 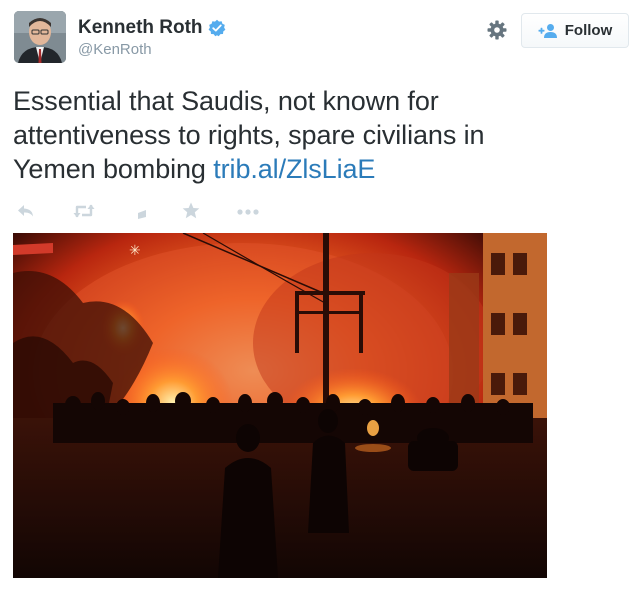 I want to click on reply-icon, so click(x=26, y=211).